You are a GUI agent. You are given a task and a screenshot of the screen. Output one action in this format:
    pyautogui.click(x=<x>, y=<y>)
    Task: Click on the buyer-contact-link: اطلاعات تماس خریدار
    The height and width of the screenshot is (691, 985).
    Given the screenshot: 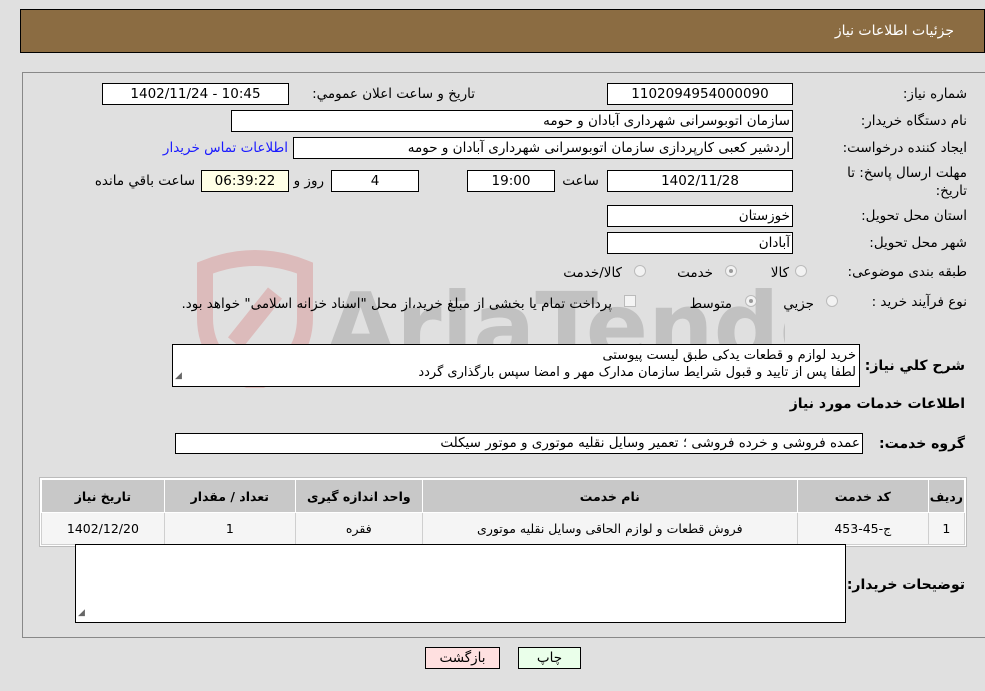 What is the action you would take?
    pyautogui.click(x=225, y=148)
    